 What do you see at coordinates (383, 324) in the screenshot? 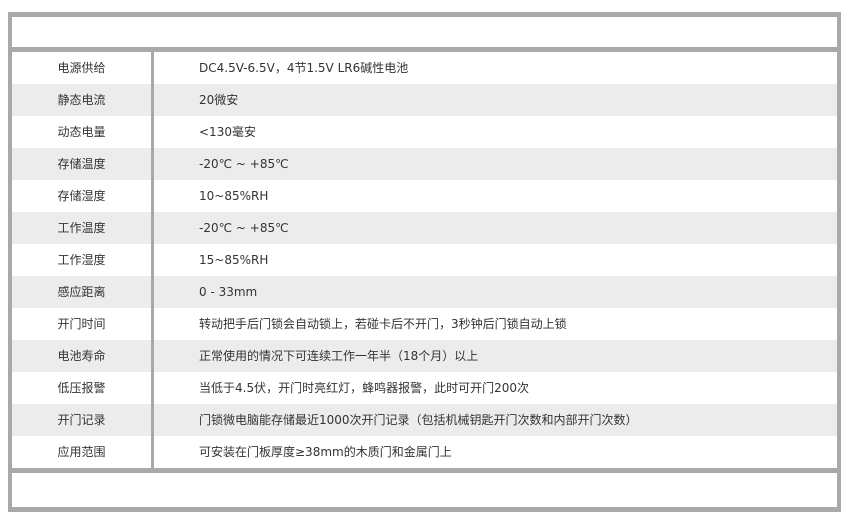
I see `spec-value: 转动把手后门锁会自动锁上，若碰卡后不开门，3秒钟后门锁自动上锁` at bounding box center [383, 324].